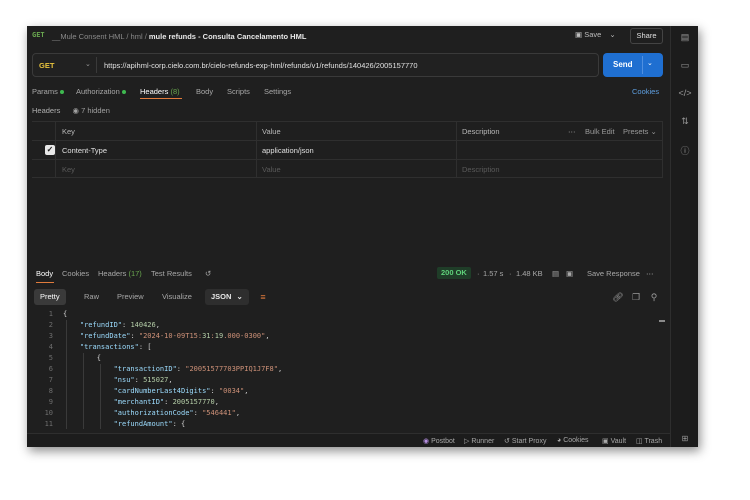 The width and height of the screenshot is (750, 500). Describe the element at coordinates (347, 380) in the screenshot. I see `code-line: 7 "nsu": 515027,` at that location.